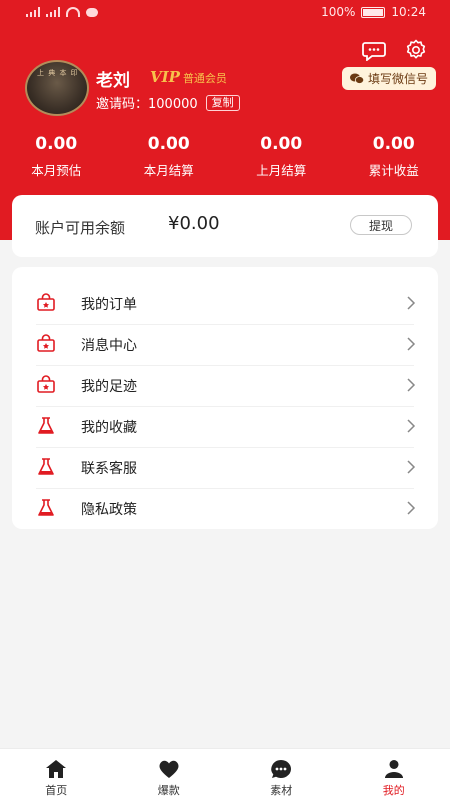  What do you see at coordinates (109, 468) in the screenshot?
I see `menu-item-label: 联系客服` at bounding box center [109, 468].